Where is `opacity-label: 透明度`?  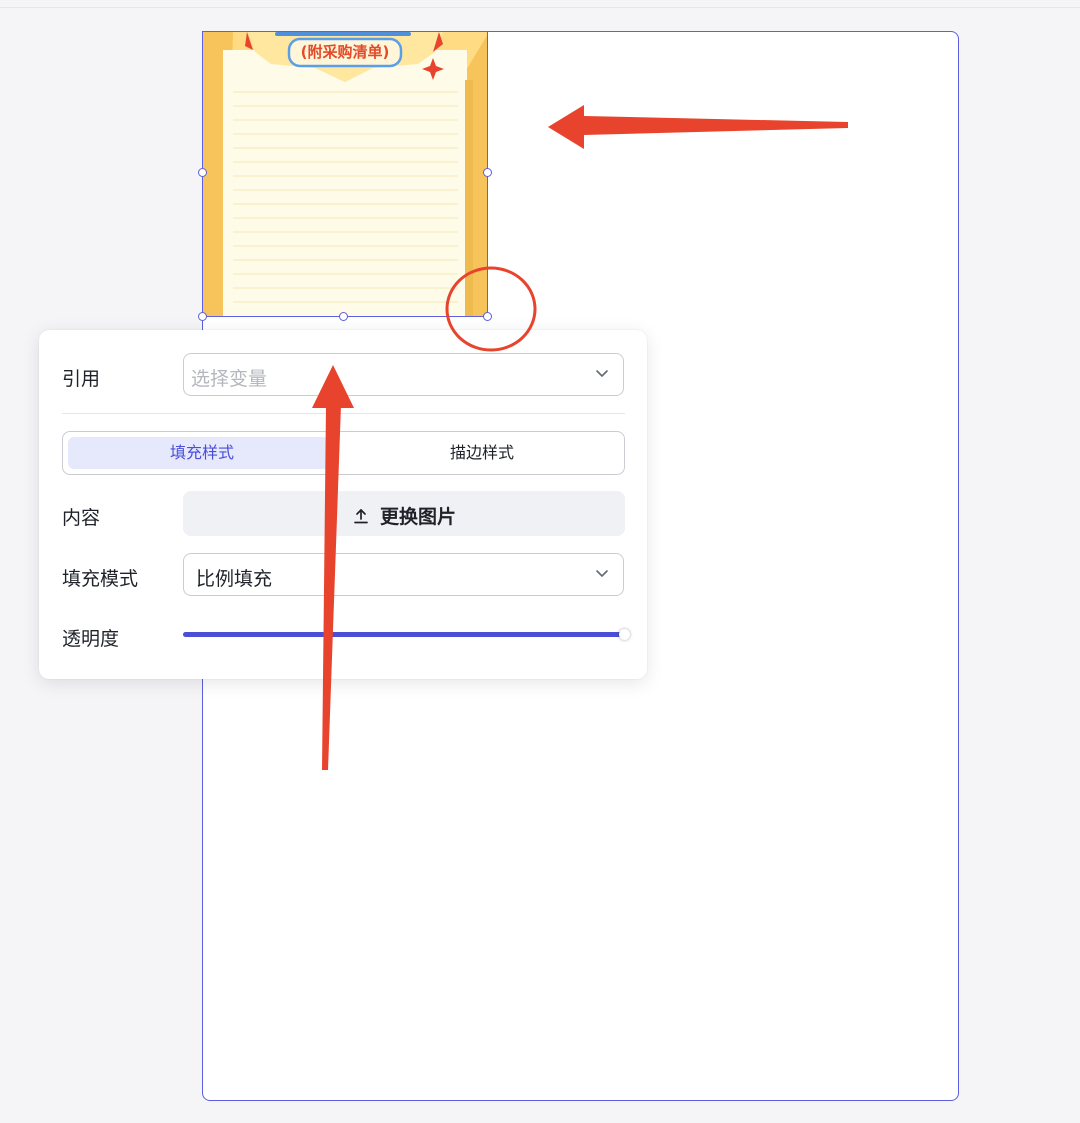 opacity-label: 透明度 is located at coordinates (91, 639).